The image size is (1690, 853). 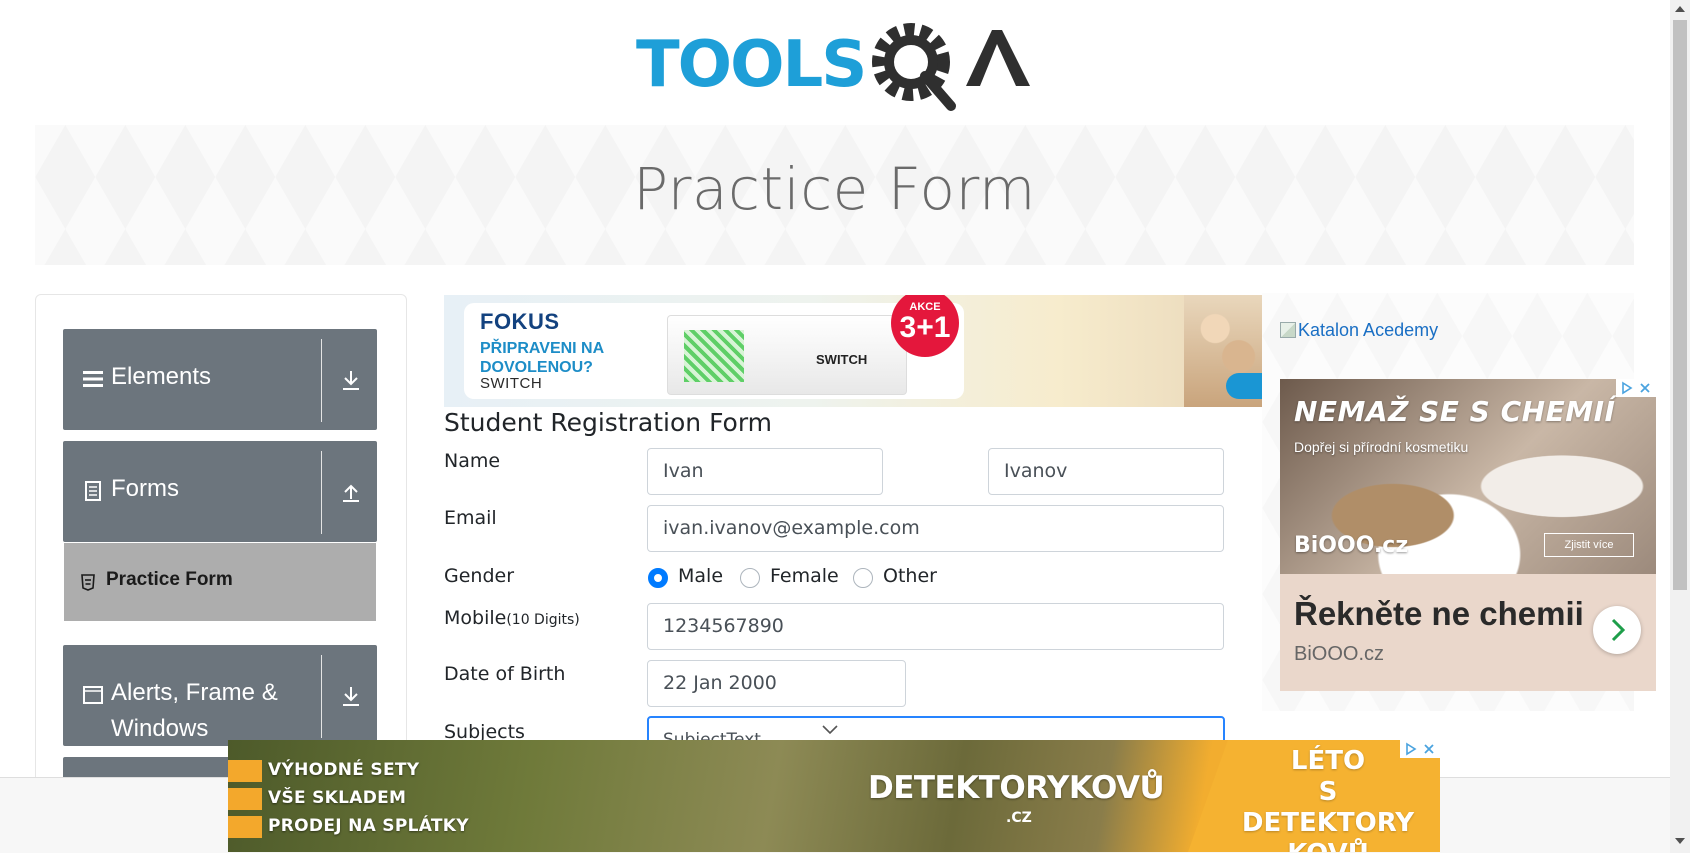 I want to click on broken-image-icon, so click(x=1288, y=330).